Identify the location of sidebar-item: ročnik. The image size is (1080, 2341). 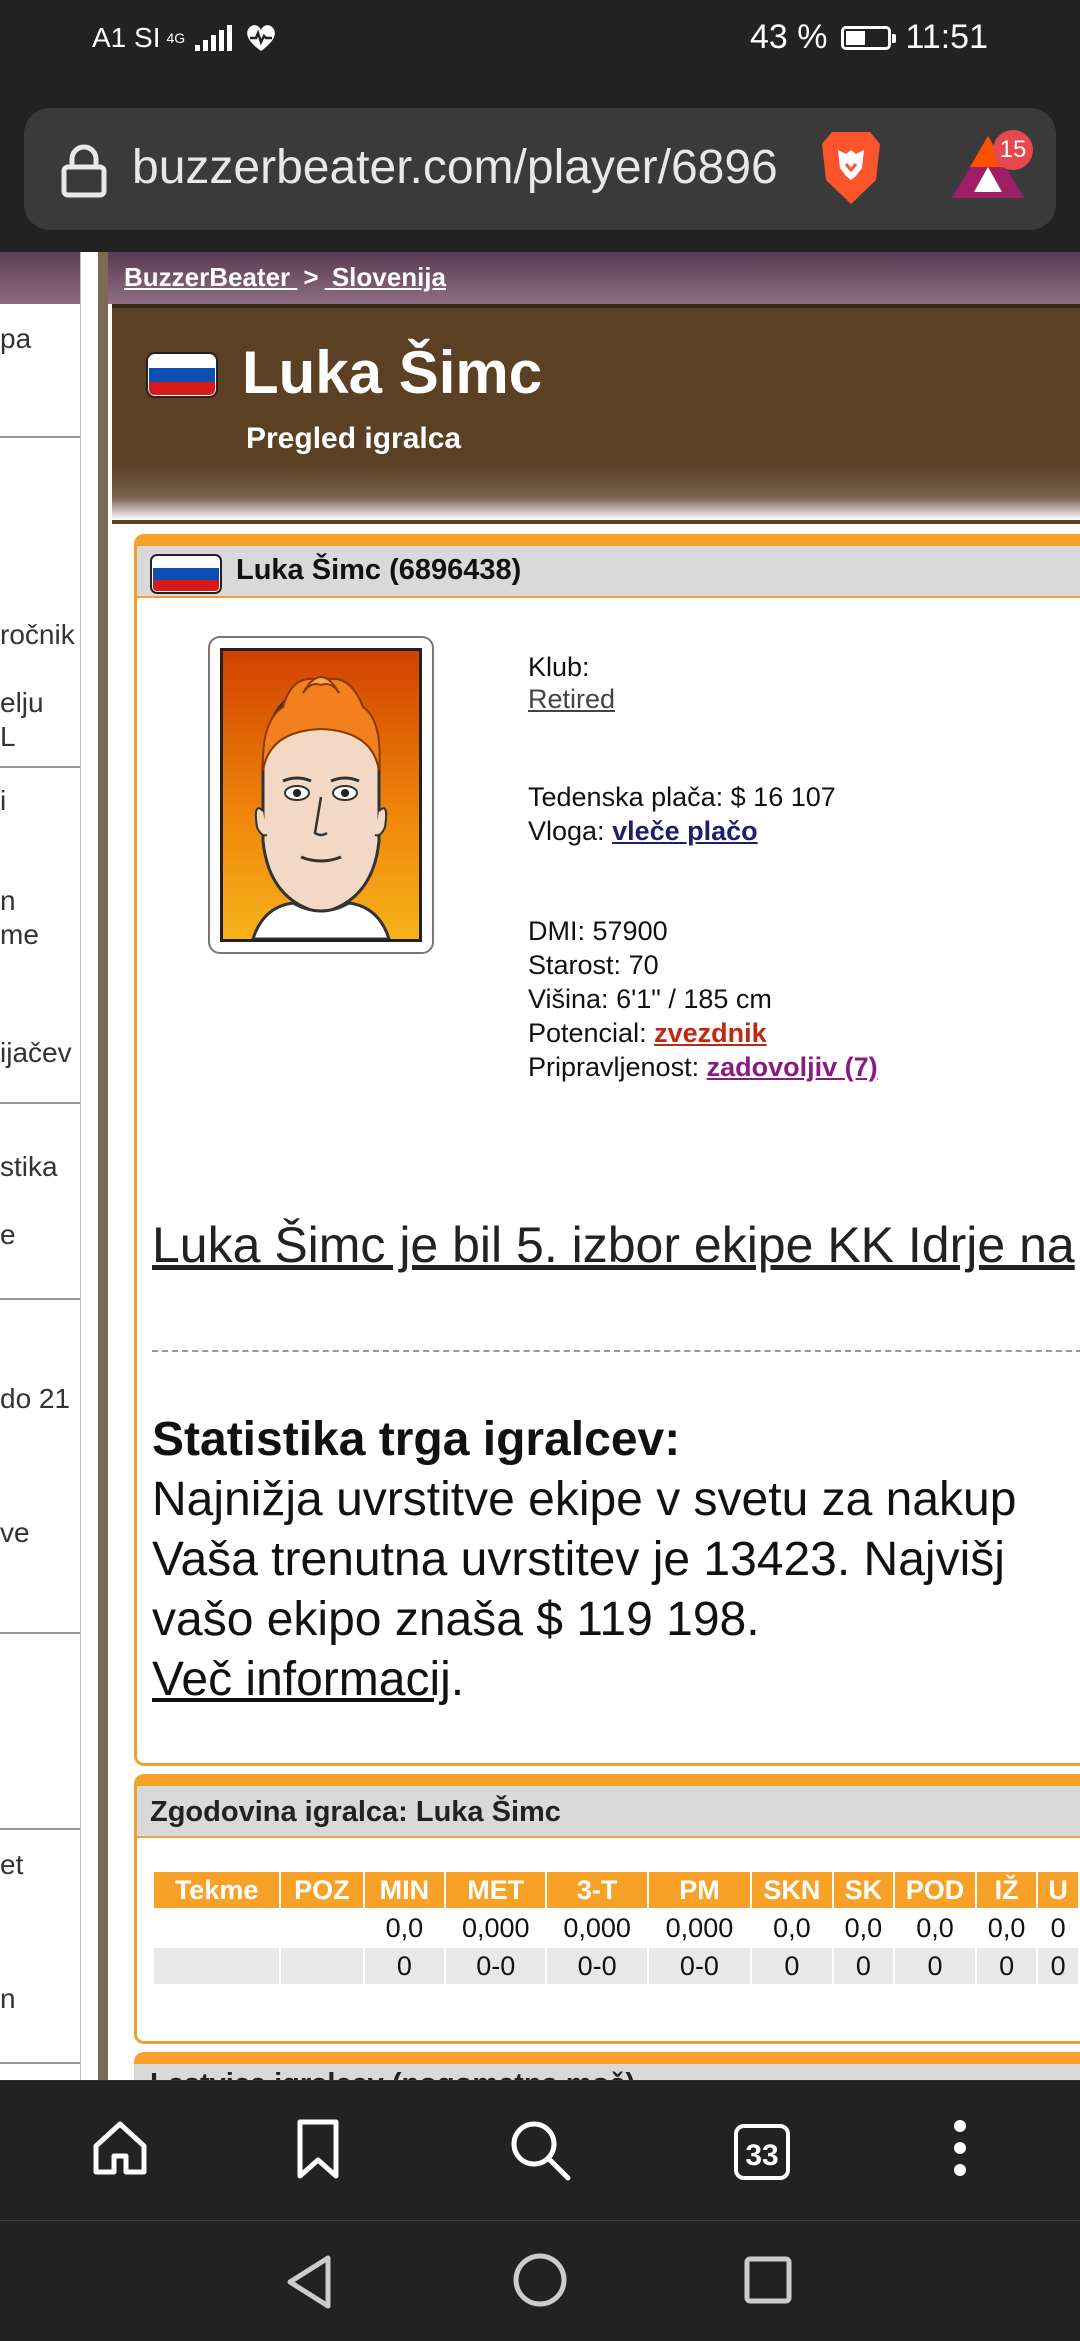
(37, 635).